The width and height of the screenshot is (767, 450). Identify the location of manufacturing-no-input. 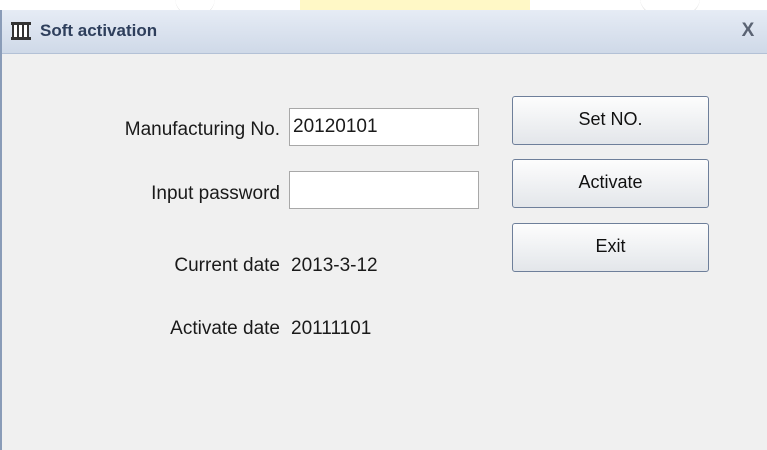
(384, 127).